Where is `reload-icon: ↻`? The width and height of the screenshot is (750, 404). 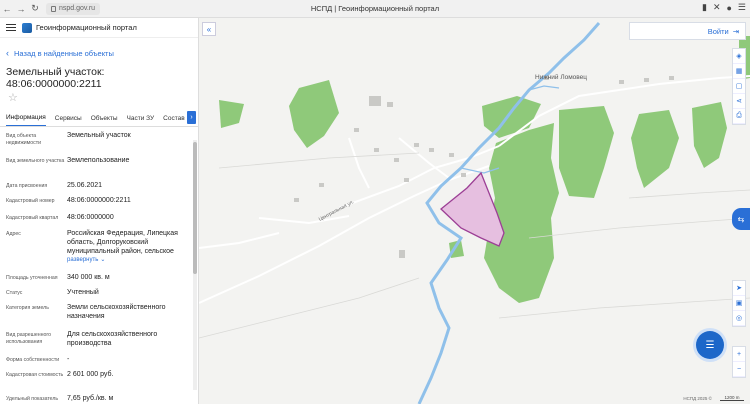
reload-icon: ↻ is located at coordinates (35, 9).